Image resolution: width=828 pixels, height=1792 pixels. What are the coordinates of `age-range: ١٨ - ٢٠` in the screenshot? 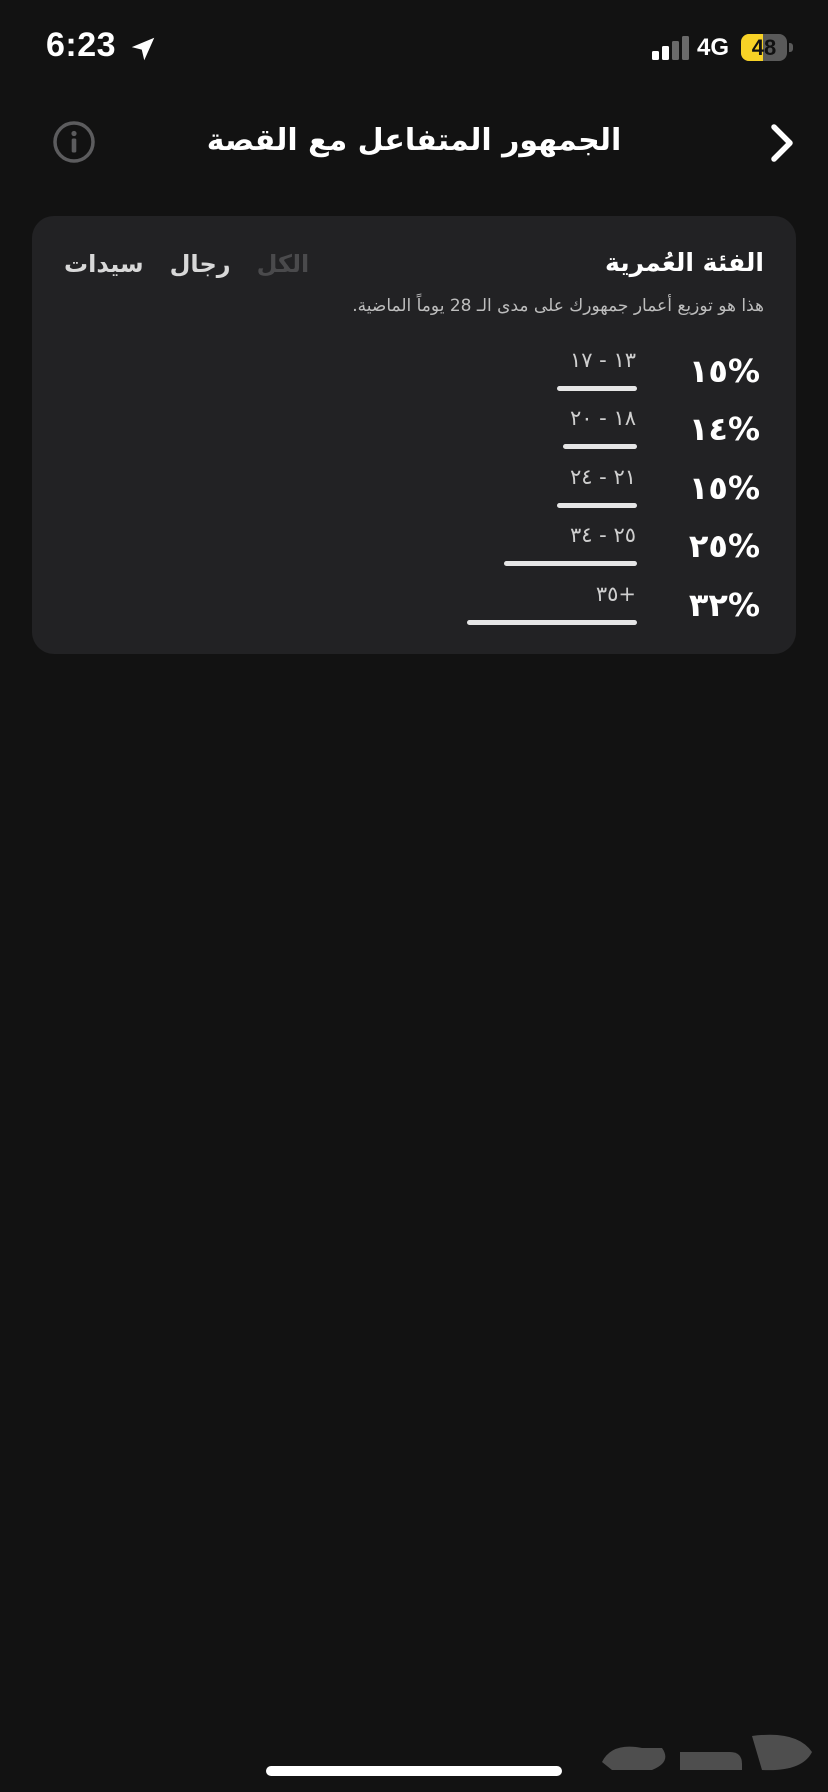 It's located at (602, 418).